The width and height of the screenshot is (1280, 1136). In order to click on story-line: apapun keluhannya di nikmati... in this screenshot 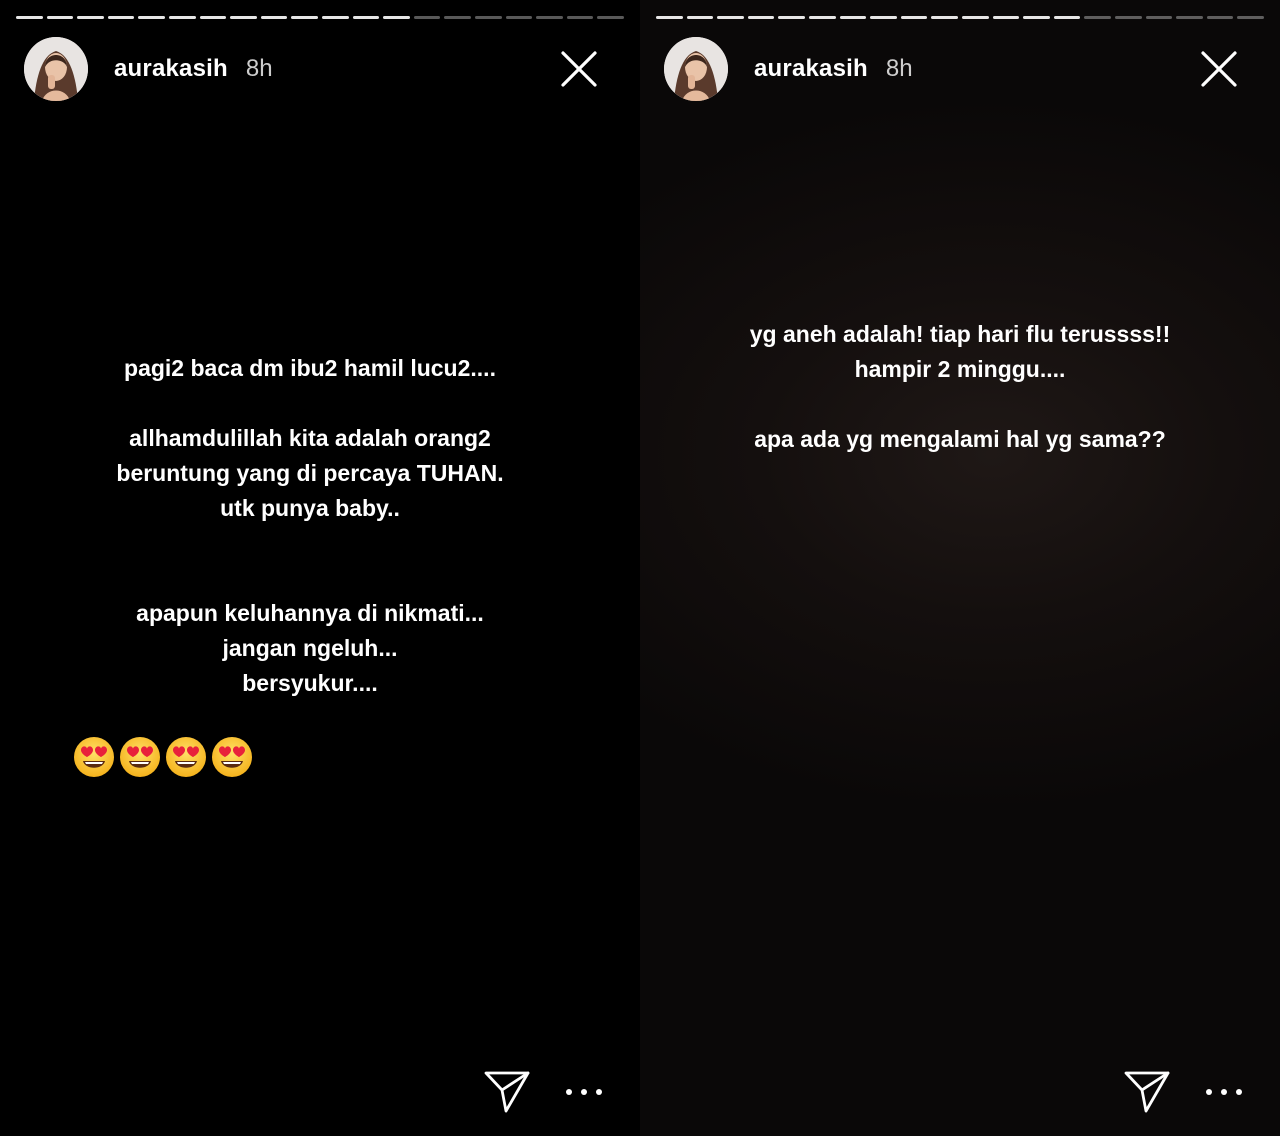, I will do `click(310, 613)`.